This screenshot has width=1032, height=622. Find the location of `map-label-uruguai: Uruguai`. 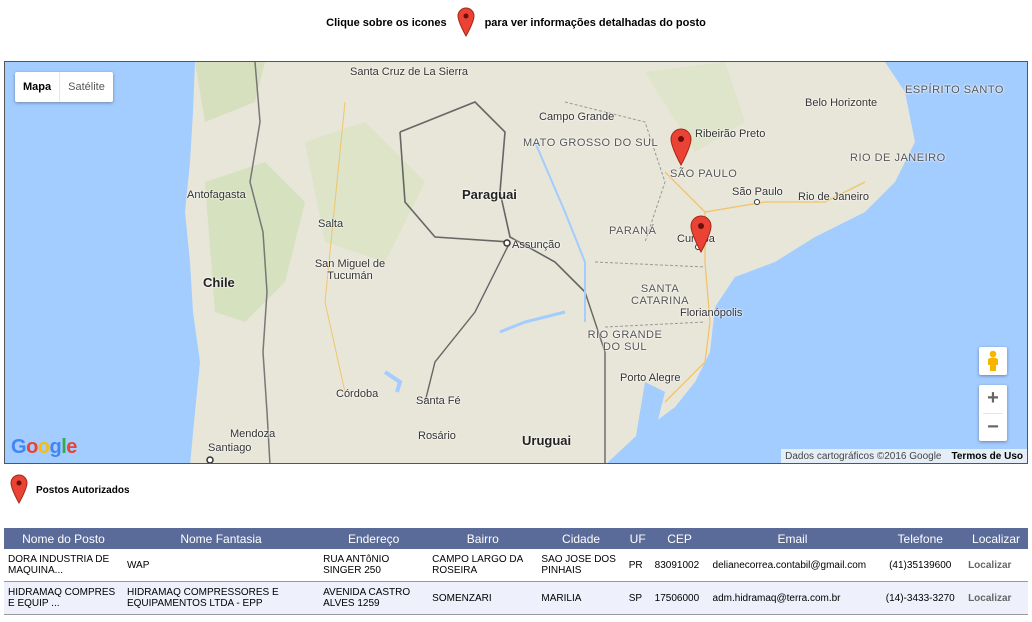

map-label-uruguai: Uruguai is located at coordinates (547, 440).